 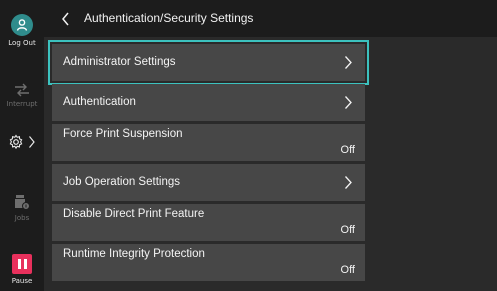 I want to click on interrupt-label: Interrupt, so click(x=22, y=104).